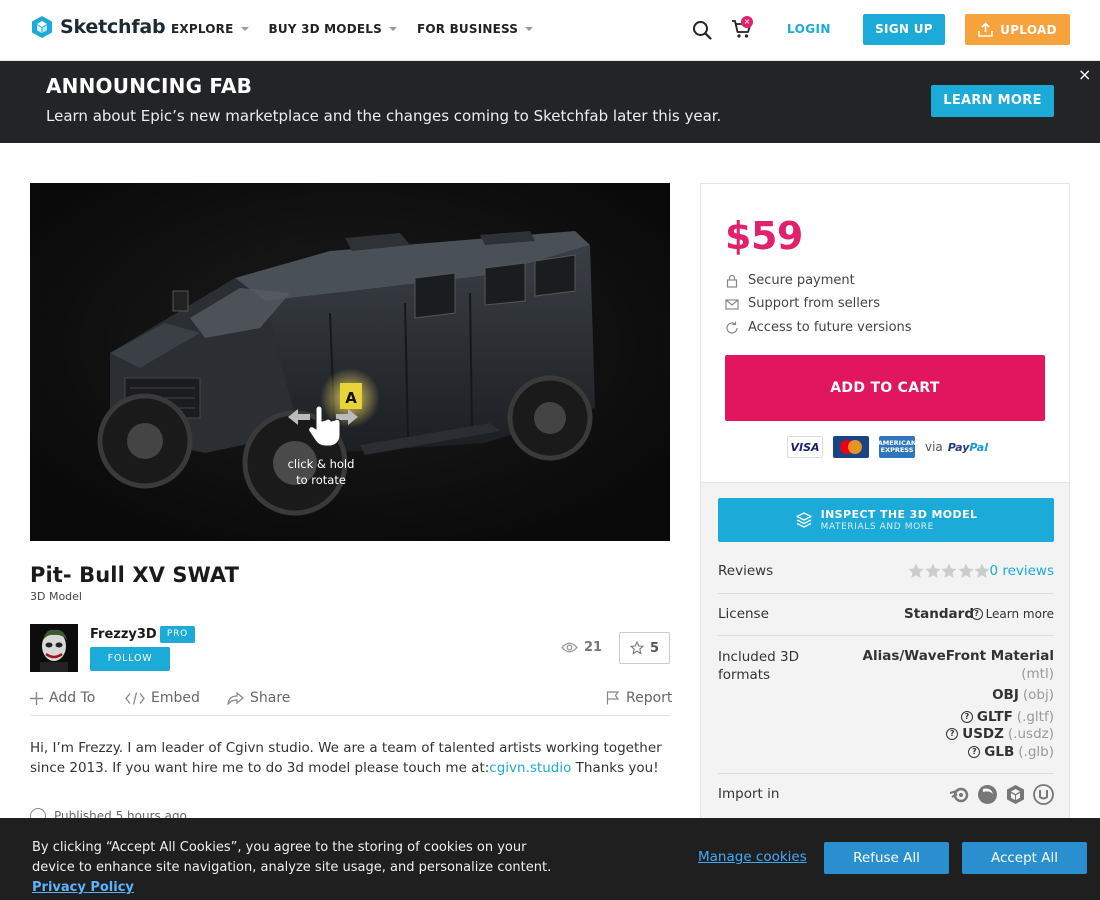 The height and width of the screenshot is (900, 1100). What do you see at coordinates (1035, 674) in the screenshot?
I see `format-mtl-ext: (mtl)` at bounding box center [1035, 674].